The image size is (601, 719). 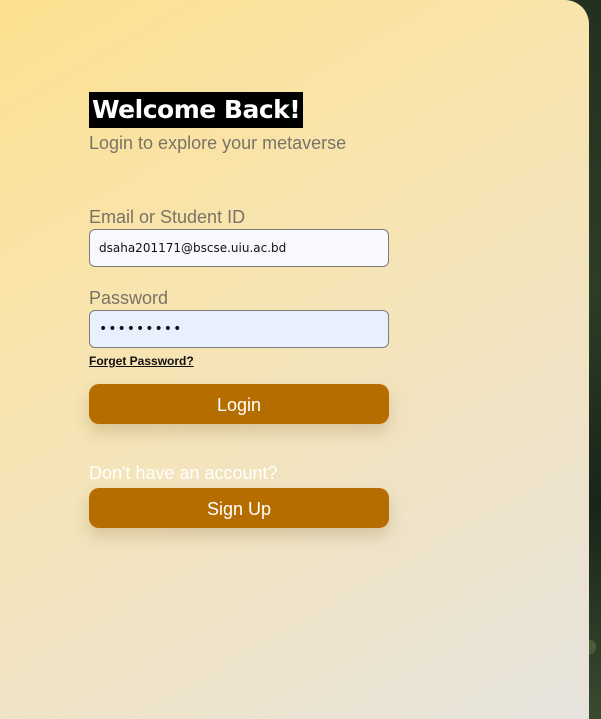 I want to click on page-title: Welcome Back!, so click(x=196, y=110).